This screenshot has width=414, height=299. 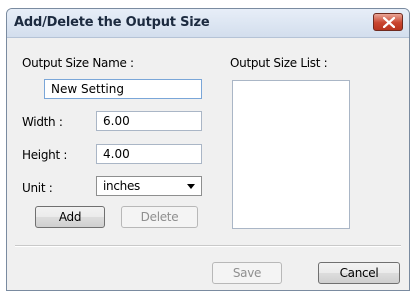 What do you see at coordinates (279, 63) in the screenshot?
I see `output-size-list-label: Output Size List :` at bounding box center [279, 63].